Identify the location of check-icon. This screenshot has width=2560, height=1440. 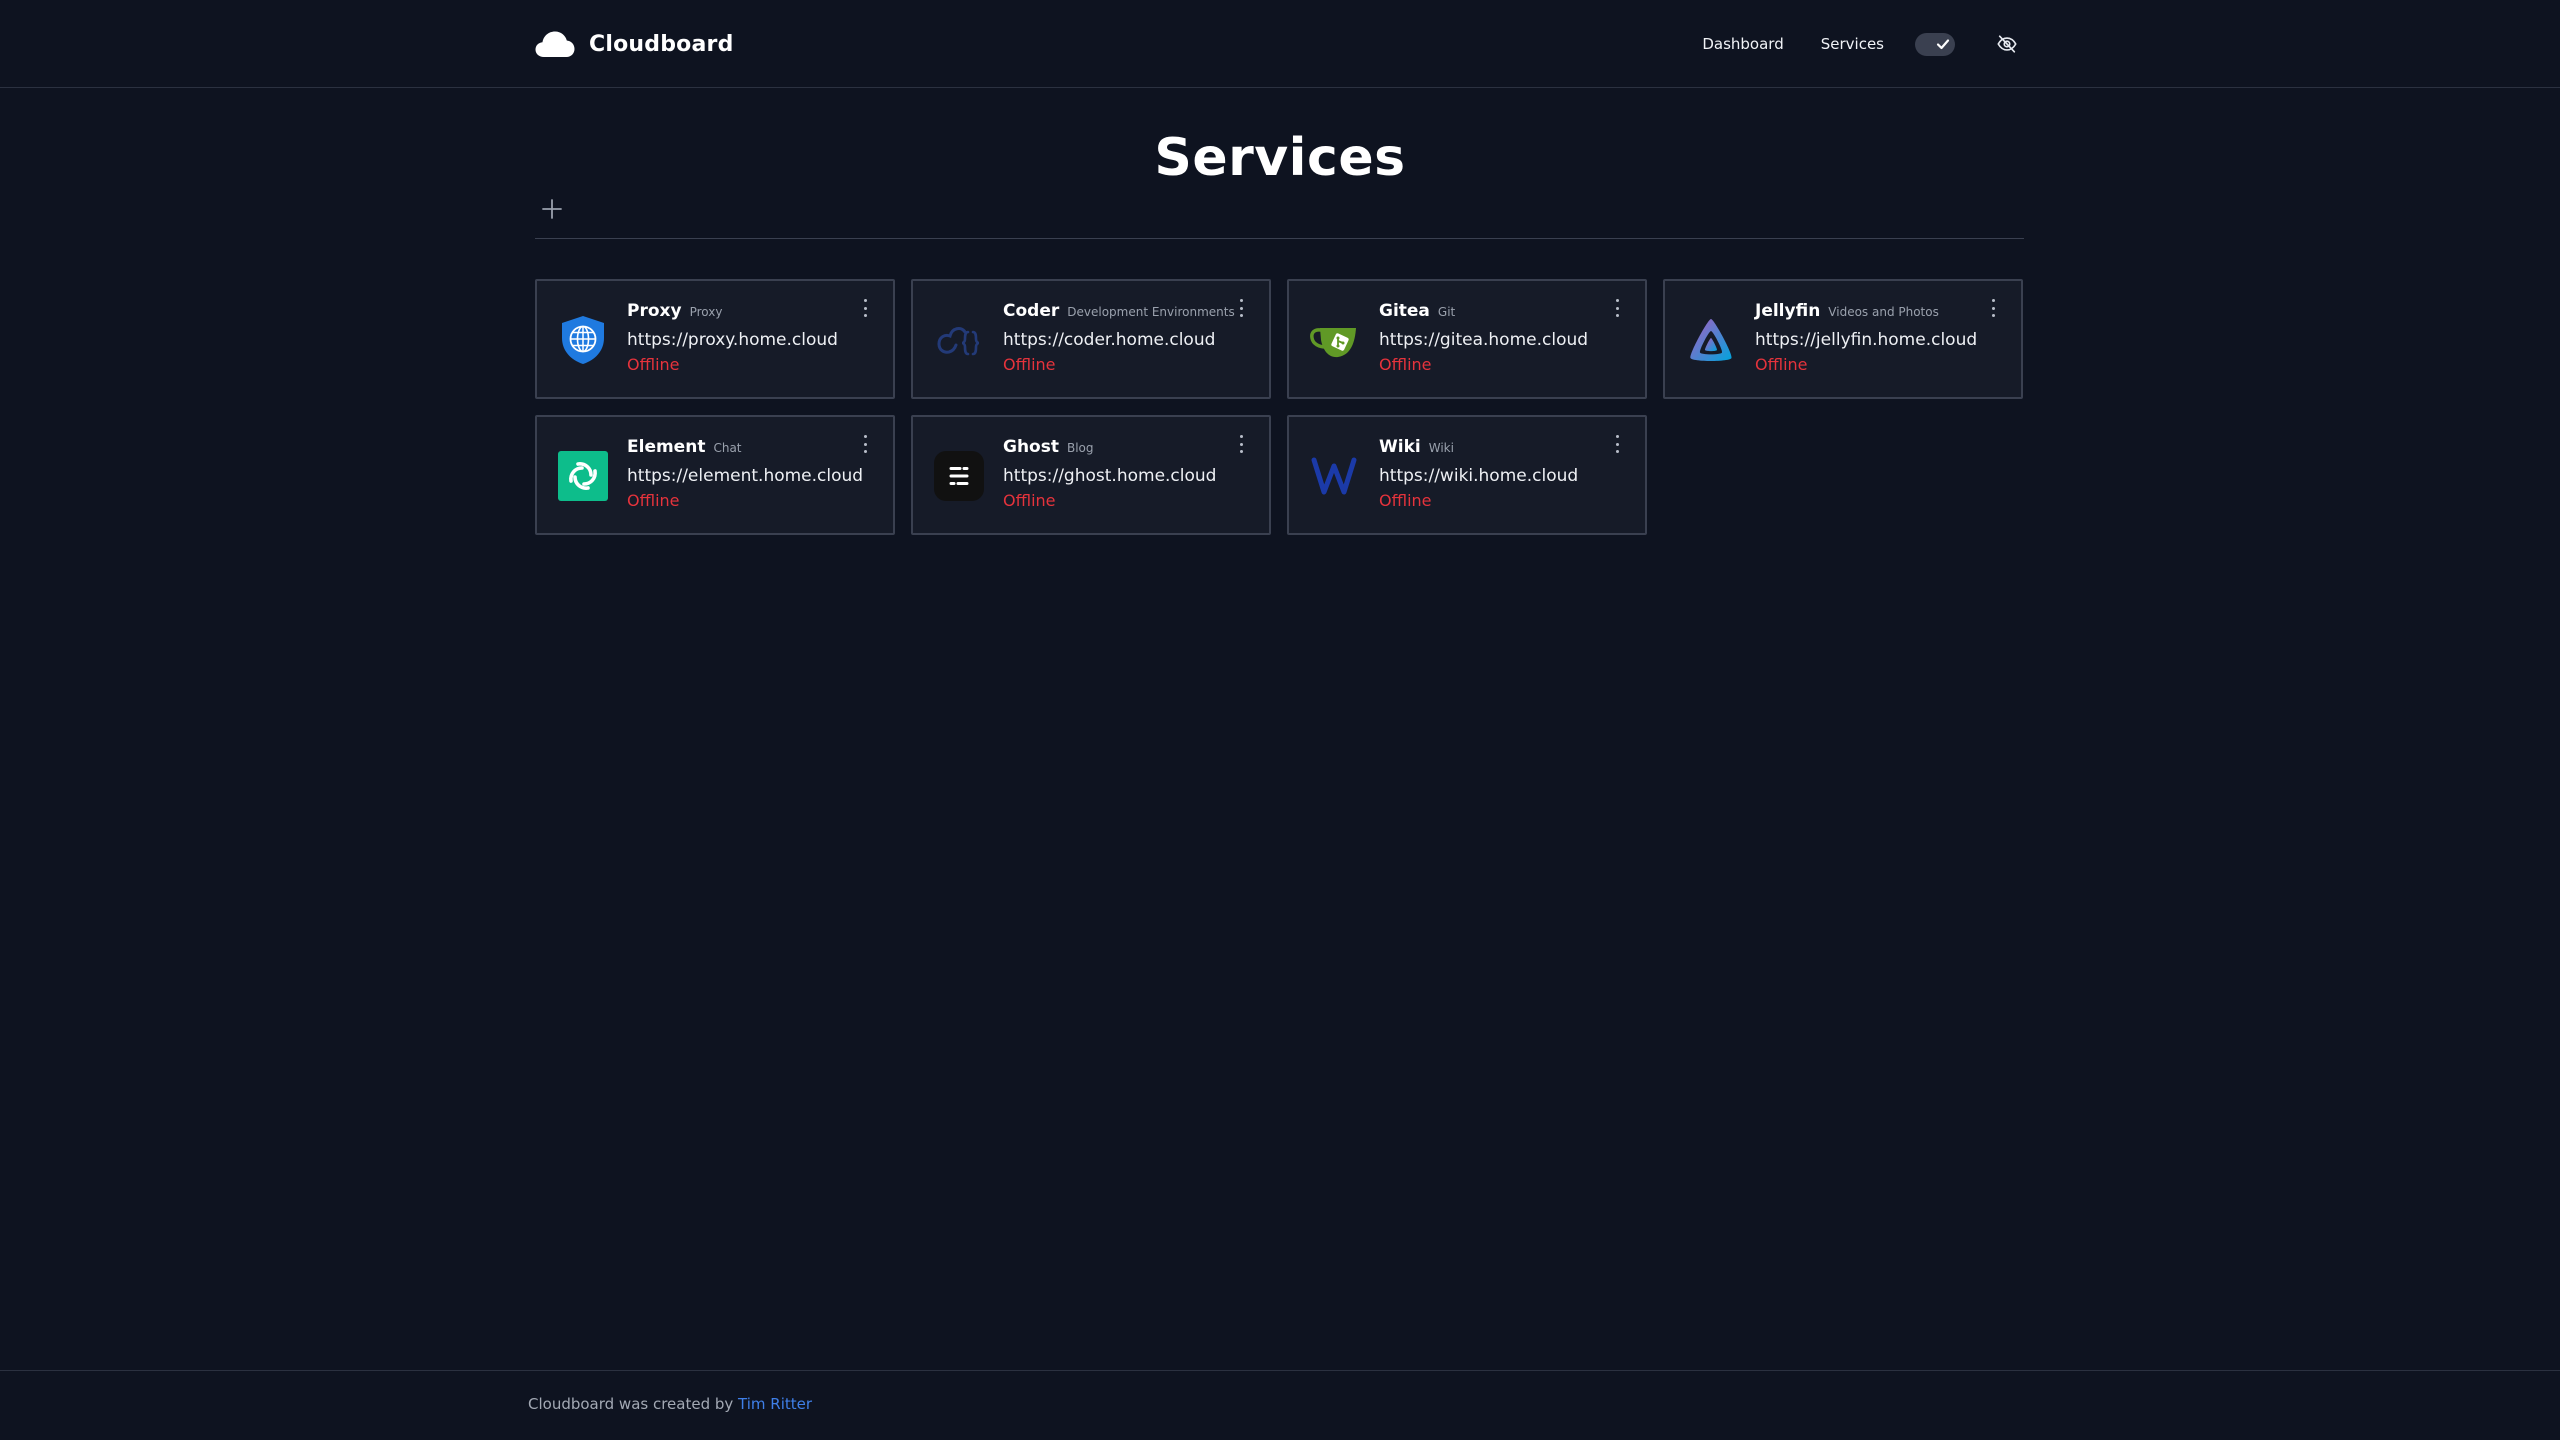
(1942, 44).